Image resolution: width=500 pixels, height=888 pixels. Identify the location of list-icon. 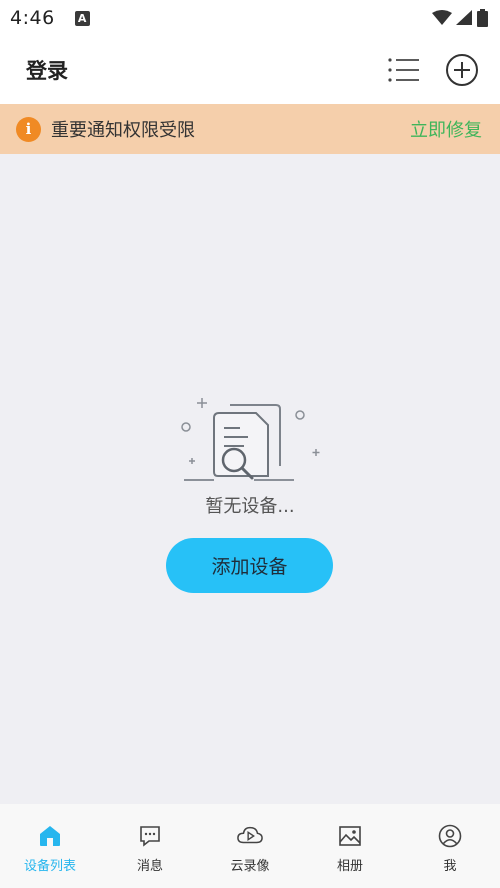
(403, 70).